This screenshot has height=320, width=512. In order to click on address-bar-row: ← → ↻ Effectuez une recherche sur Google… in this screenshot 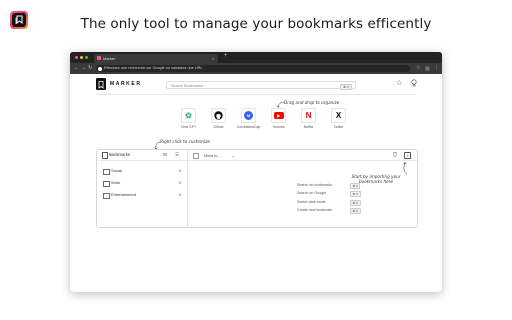, I will do `click(256, 68)`.